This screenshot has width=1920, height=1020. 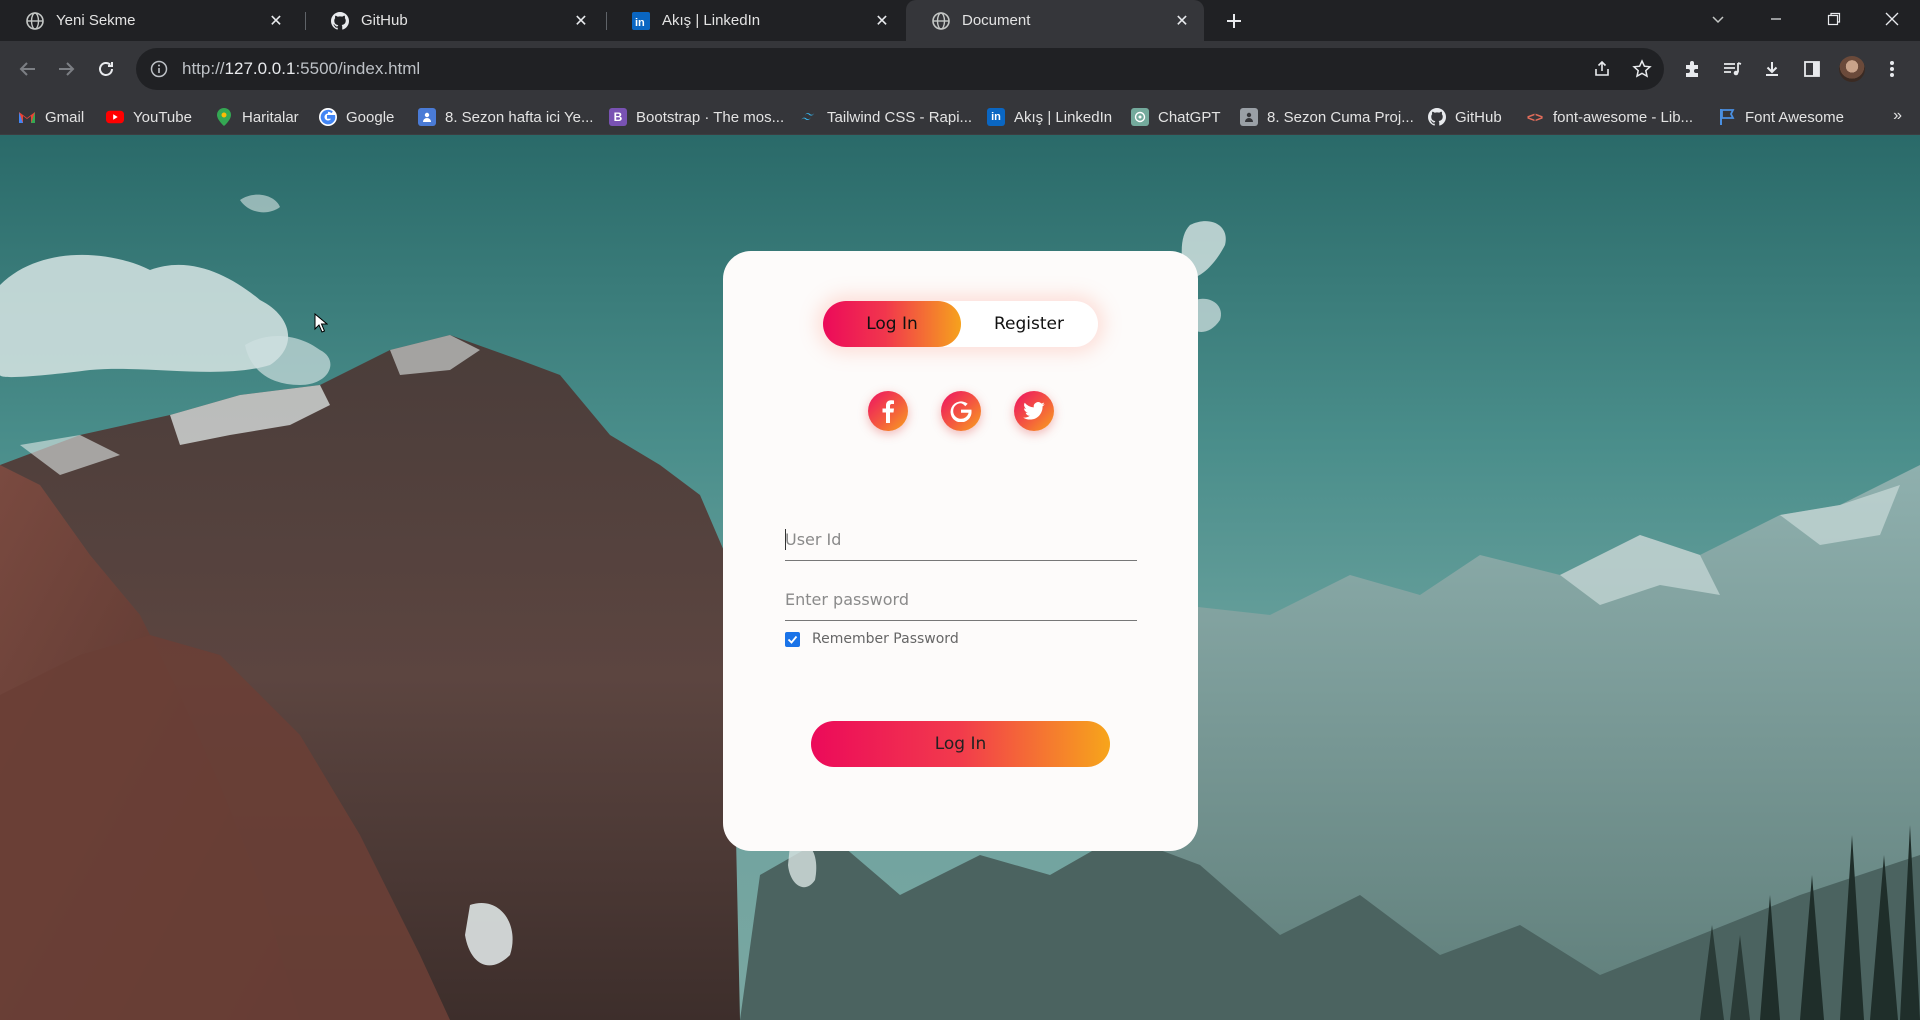 I want to click on tab-linkedin: in Akış | LinkedIn ✕, so click(x=755, y=20).